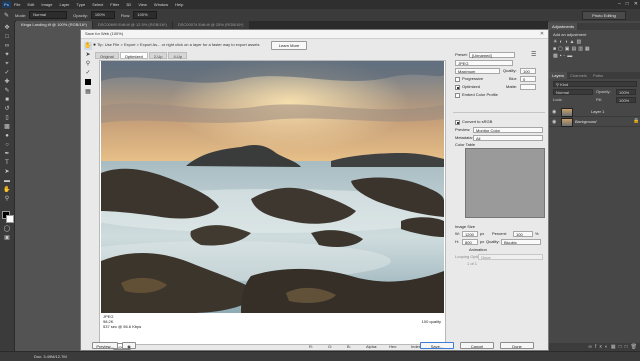 This screenshot has width=640, height=361. What do you see at coordinates (7, 229) in the screenshot?
I see `quick-mask-icon: ◯` at bounding box center [7, 229].